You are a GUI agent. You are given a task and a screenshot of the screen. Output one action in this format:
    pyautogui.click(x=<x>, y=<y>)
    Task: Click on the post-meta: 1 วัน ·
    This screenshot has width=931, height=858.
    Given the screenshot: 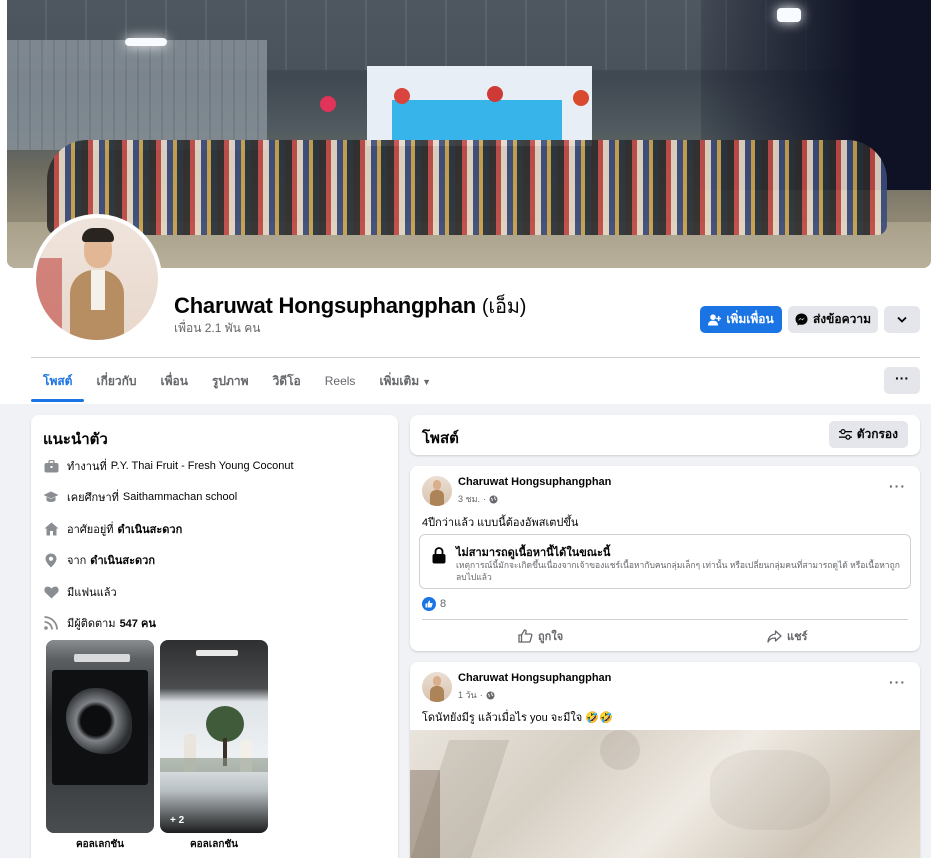 What is the action you would take?
    pyautogui.click(x=476, y=695)
    